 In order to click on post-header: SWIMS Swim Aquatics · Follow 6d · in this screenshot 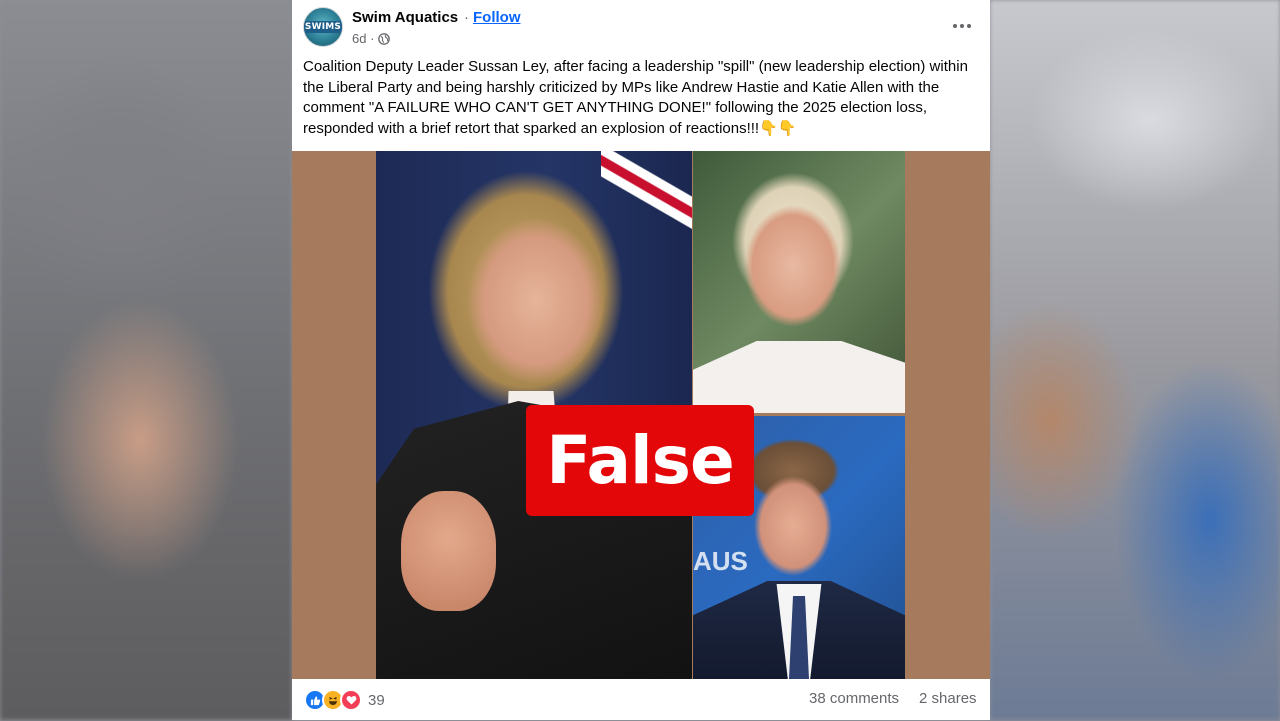, I will do `click(641, 27)`.